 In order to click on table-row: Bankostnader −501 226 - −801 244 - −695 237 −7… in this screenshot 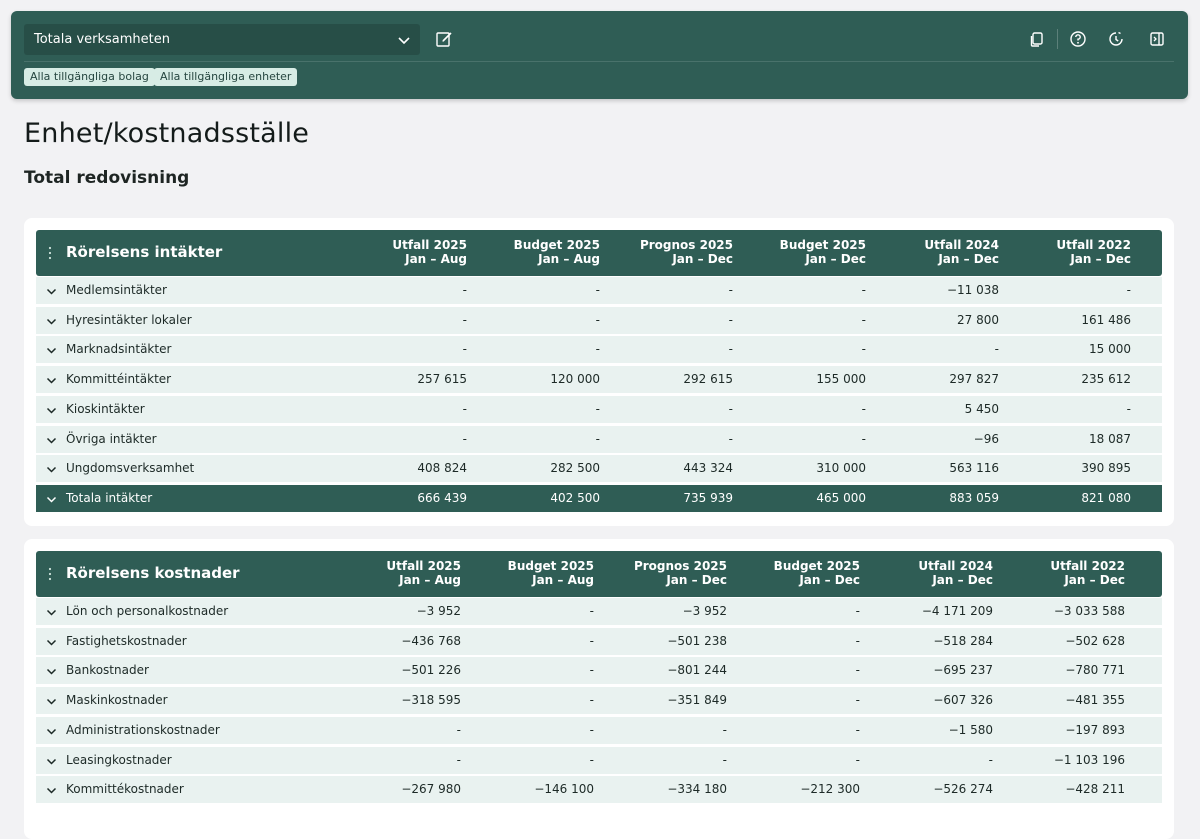, I will do `click(599, 671)`.